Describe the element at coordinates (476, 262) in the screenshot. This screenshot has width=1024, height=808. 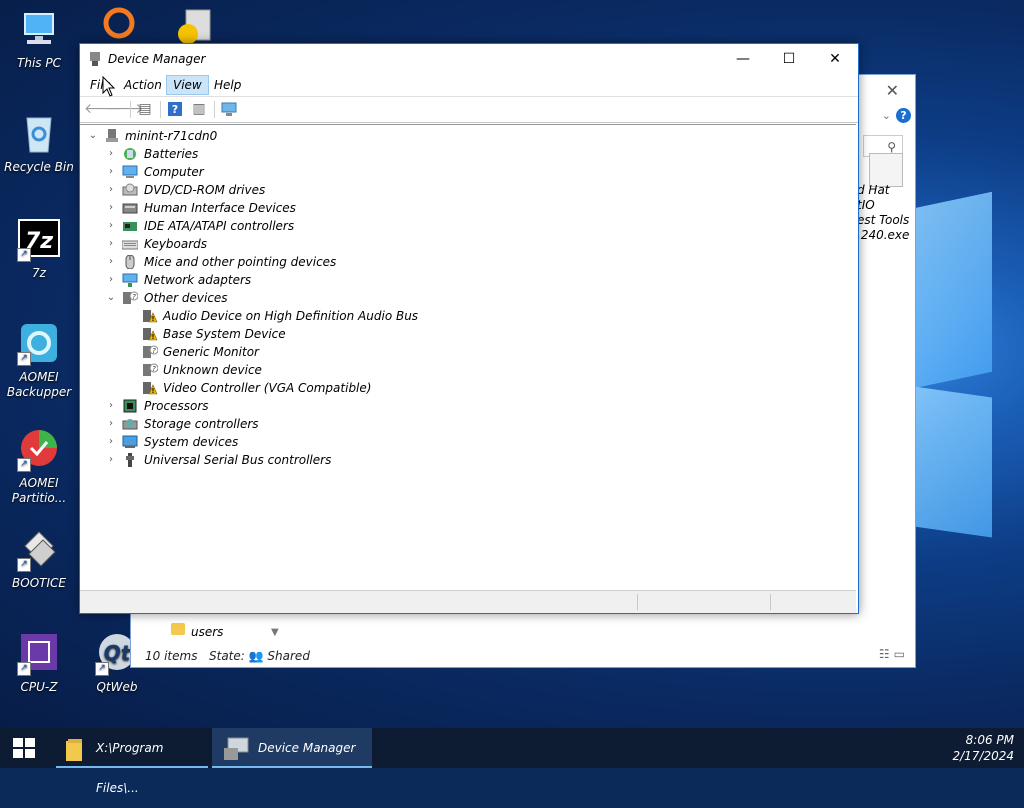
I see `tree-category-mice-and-other-pointing-devices: › Mice and other pointing devices` at that location.